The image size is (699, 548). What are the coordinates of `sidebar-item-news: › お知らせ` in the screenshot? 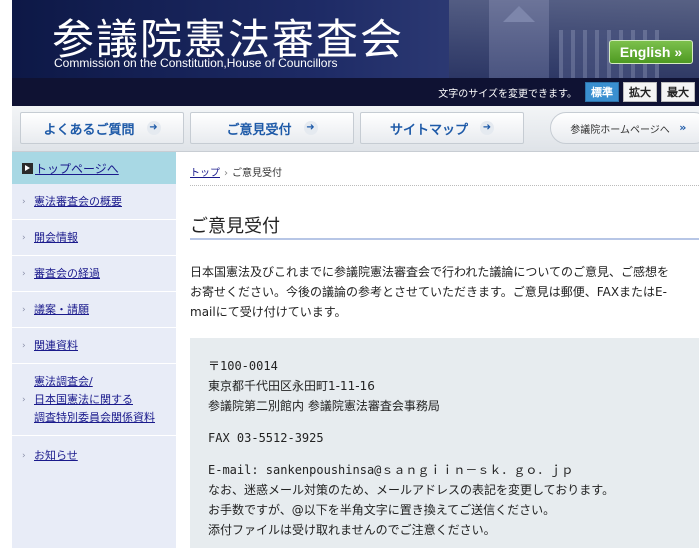 It's located at (94, 456).